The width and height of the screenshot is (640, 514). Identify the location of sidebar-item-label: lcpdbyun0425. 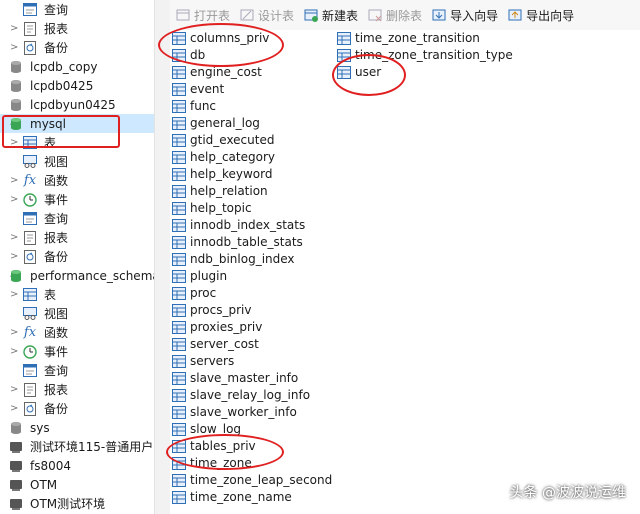
(73, 104).